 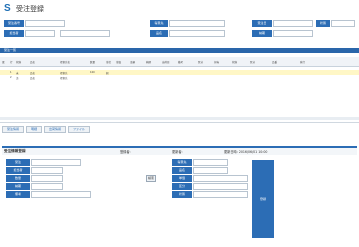 I want to click on detail-meta-updated: 更新日時: 2016/06/01 10:00, so click(x=246, y=152).